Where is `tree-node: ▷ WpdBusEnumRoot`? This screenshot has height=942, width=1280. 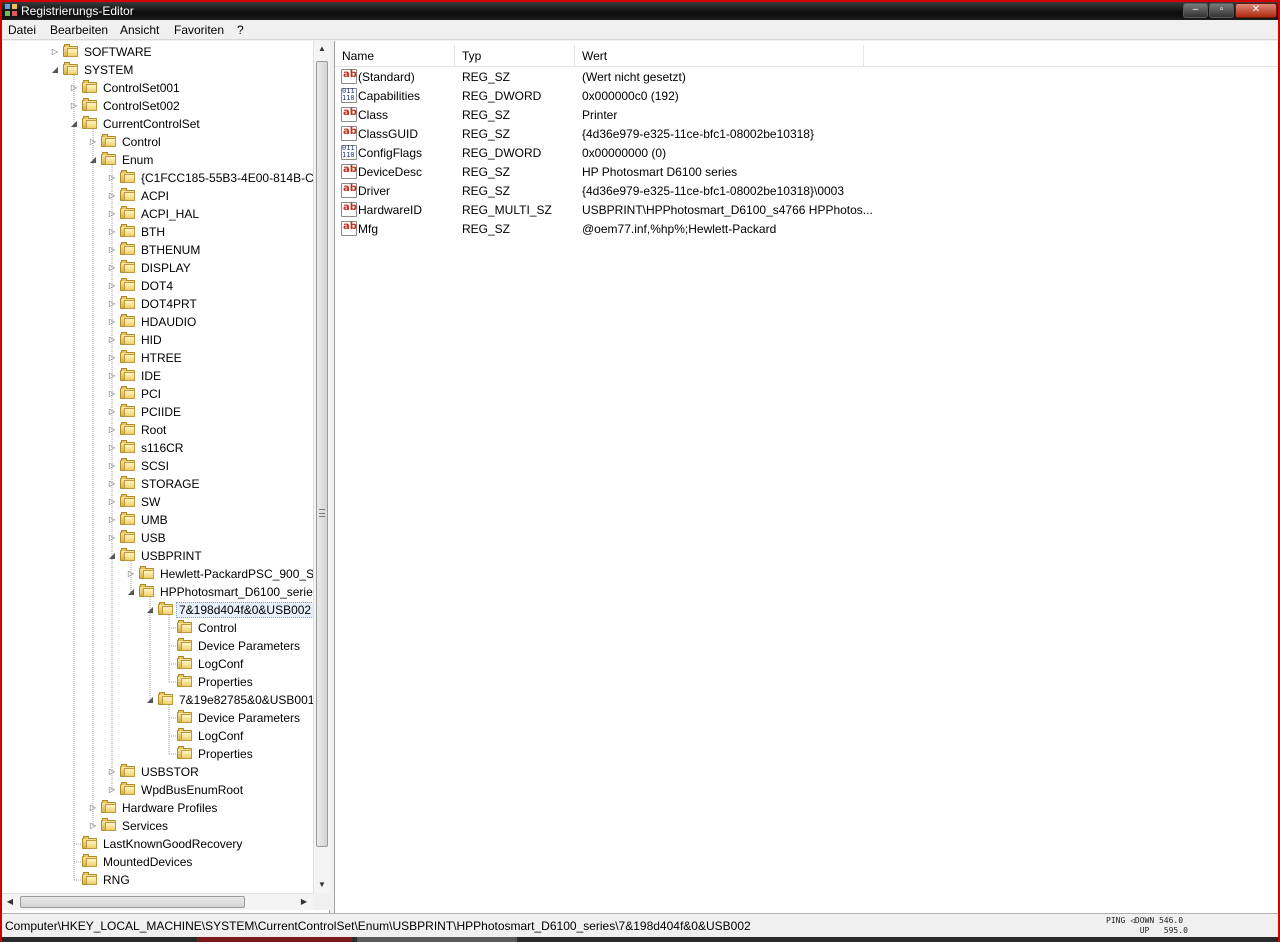
tree-node: ▷ WpdBusEnumRoot is located at coordinates (157, 790).